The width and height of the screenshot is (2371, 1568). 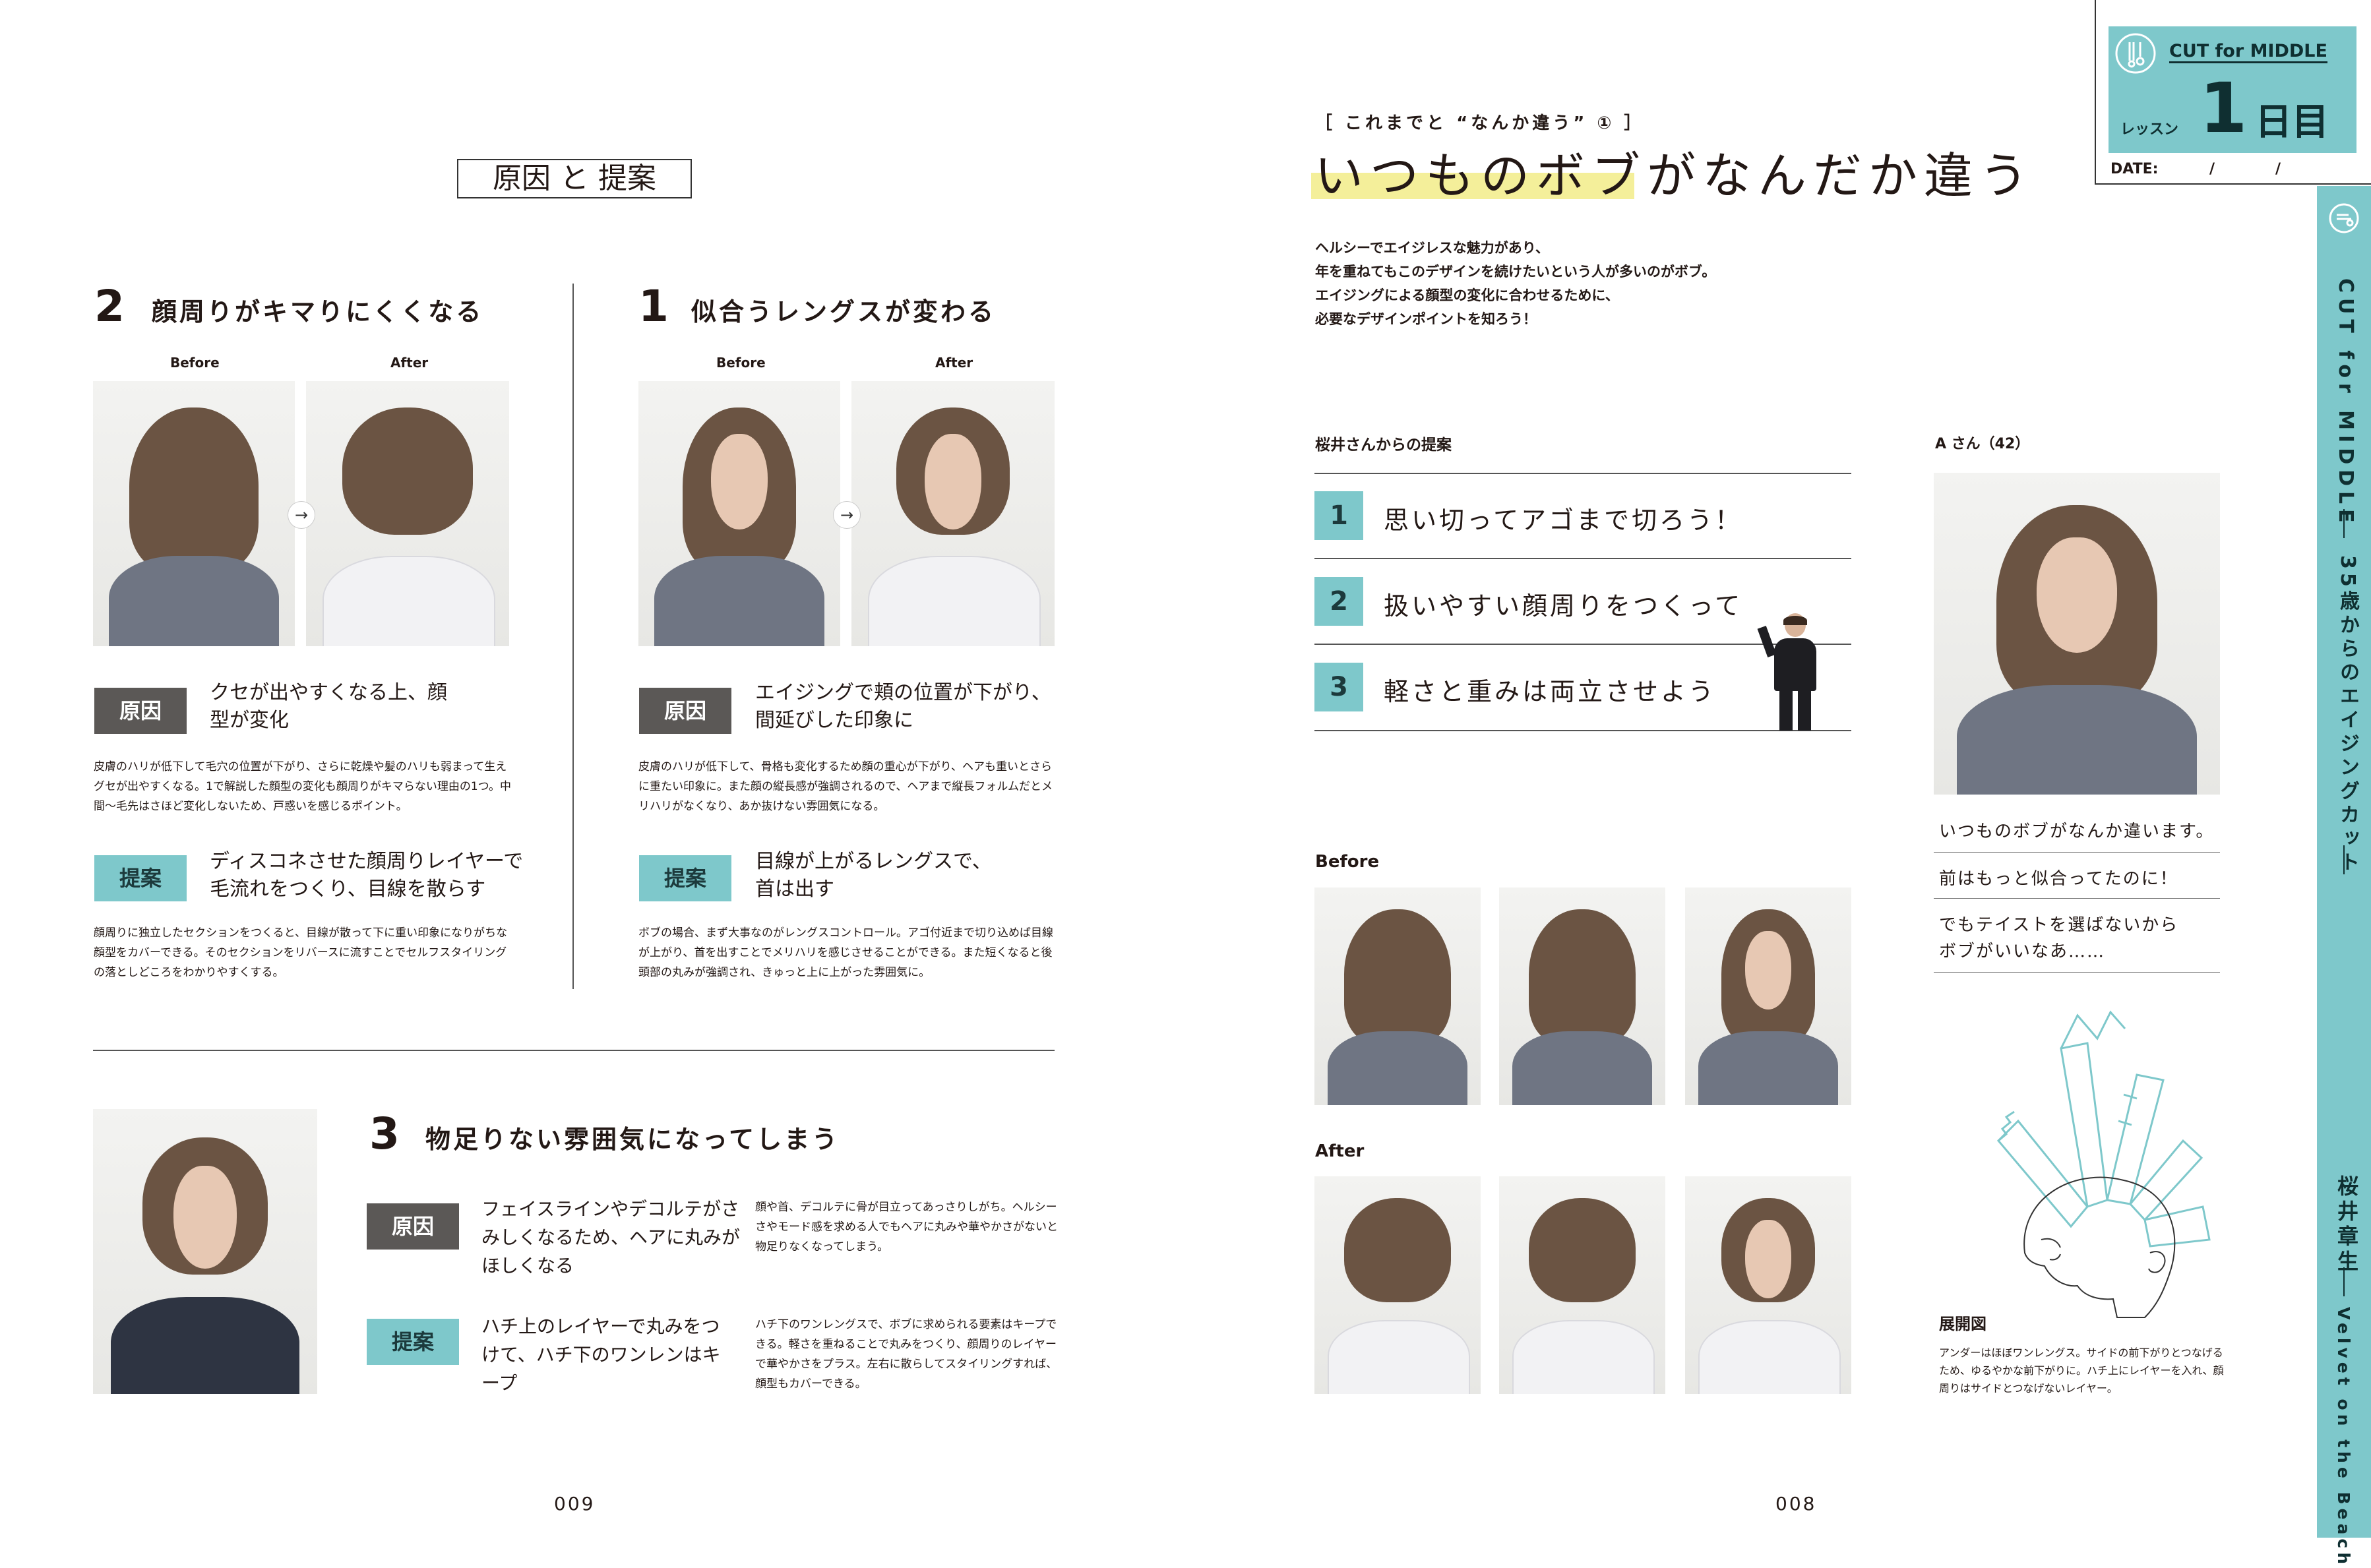 What do you see at coordinates (413, 1226) in the screenshot?
I see `section-3-cause-tag: 原因` at bounding box center [413, 1226].